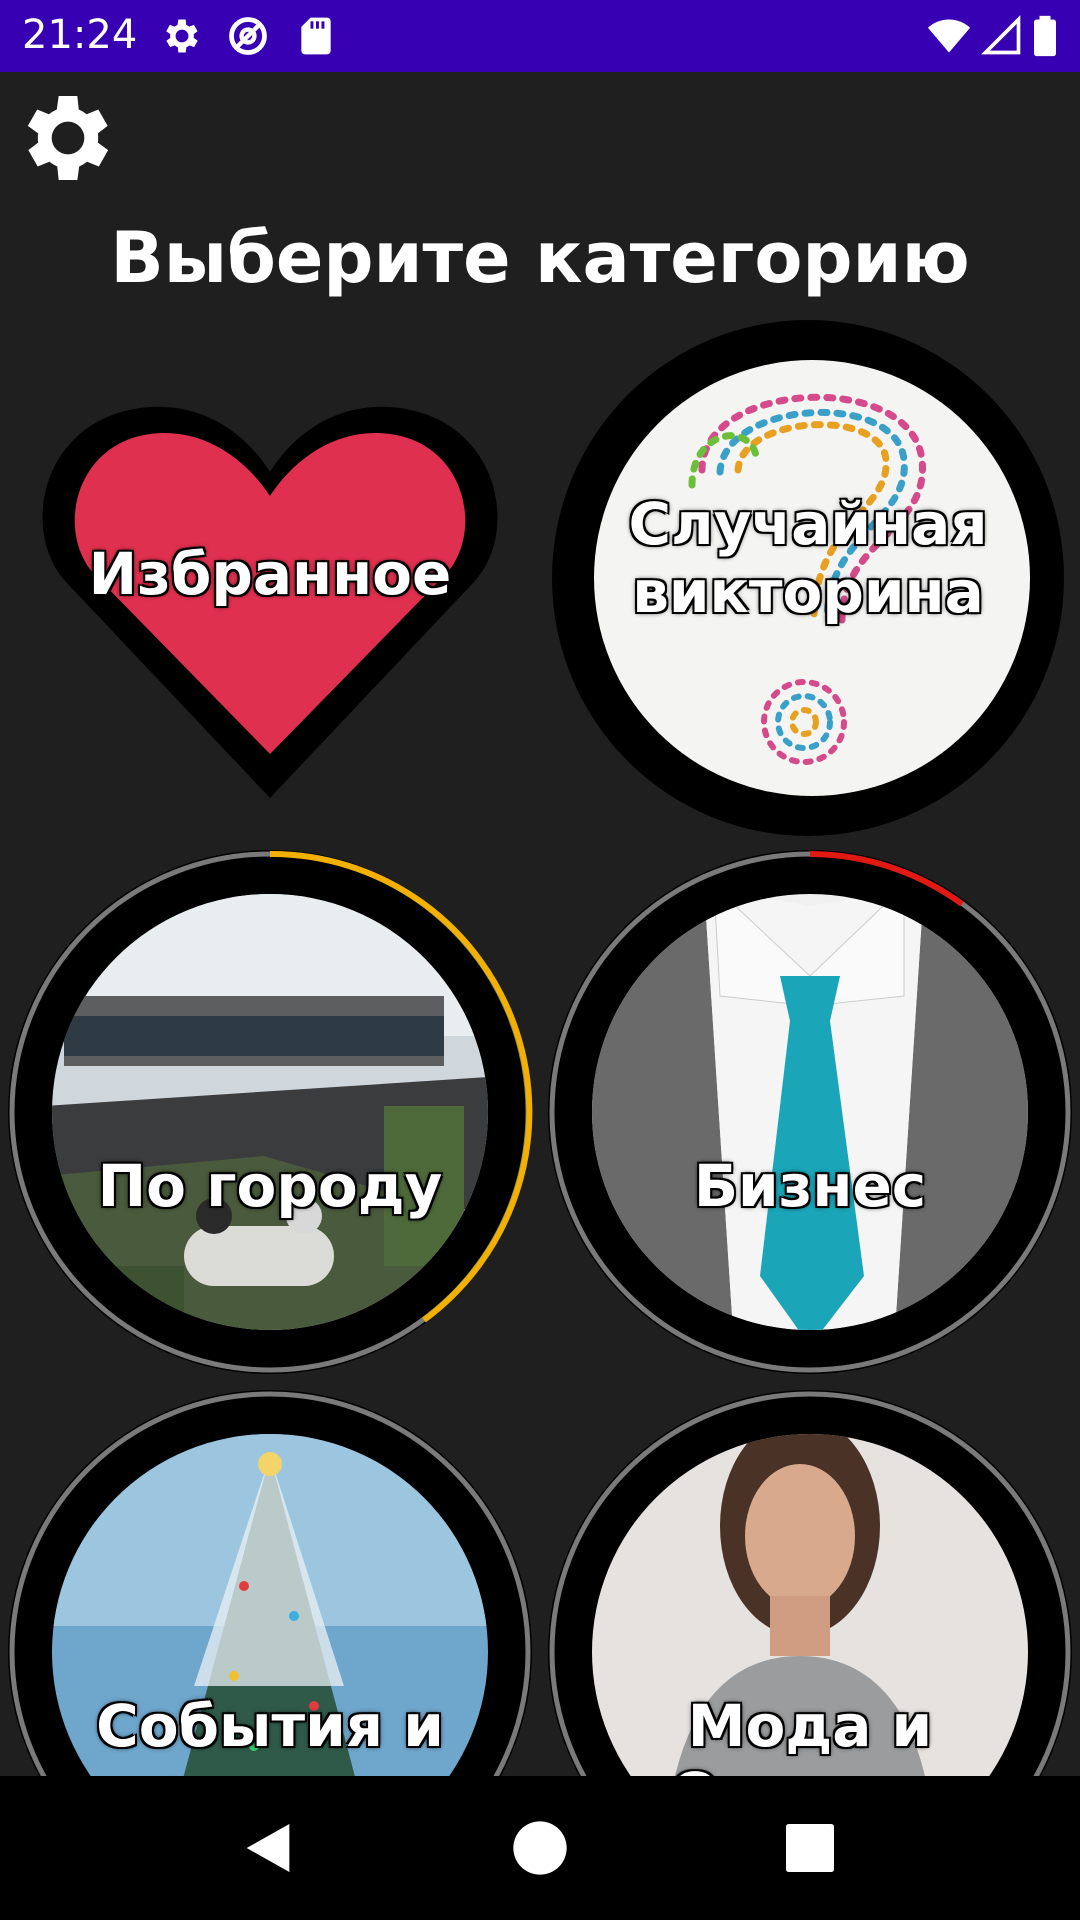 The width and height of the screenshot is (1080, 1920). I want to click on category-label-line1: Случайная, so click(808, 524).